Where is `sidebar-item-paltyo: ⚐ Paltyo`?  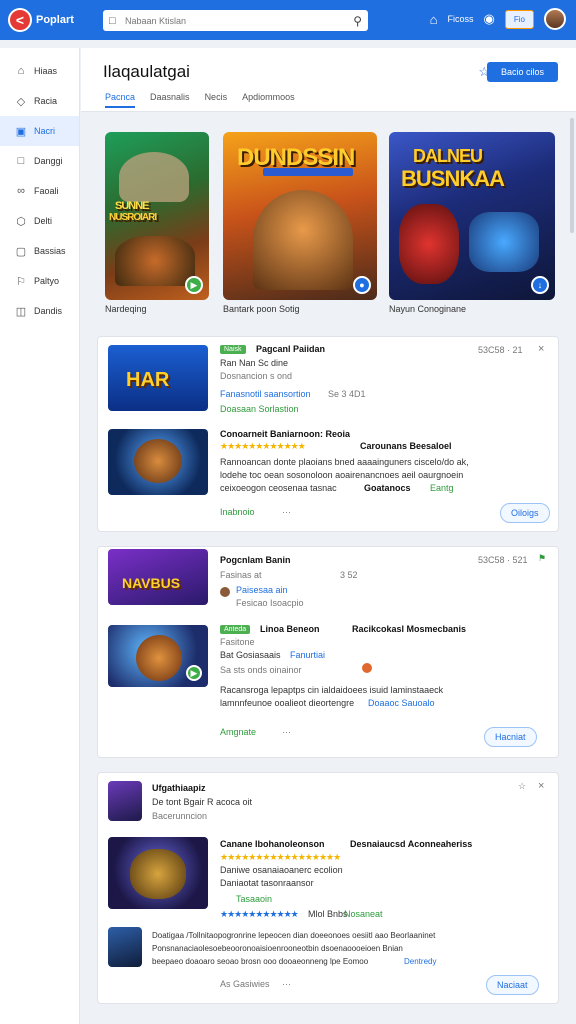 sidebar-item-paltyo: ⚐ Paltyo is located at coordinates (39, 281).